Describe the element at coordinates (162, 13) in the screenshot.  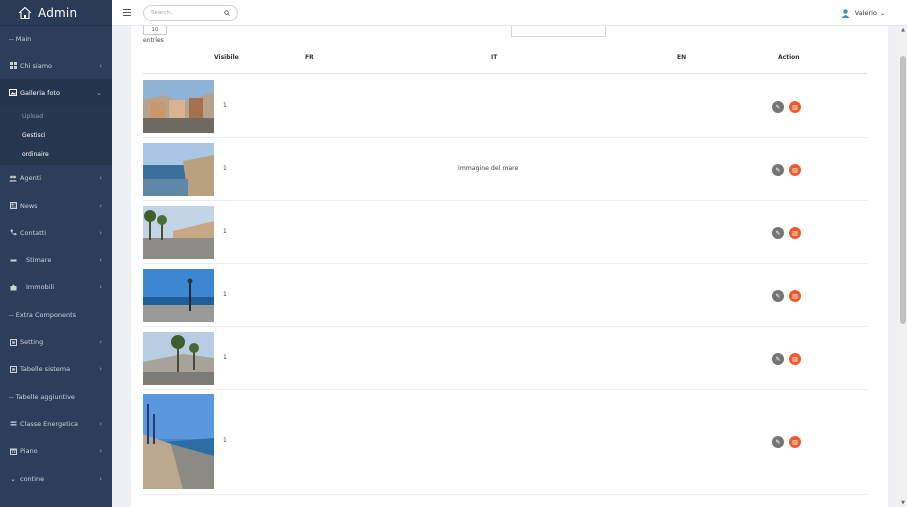
I see `search-input: Search..` at that location.